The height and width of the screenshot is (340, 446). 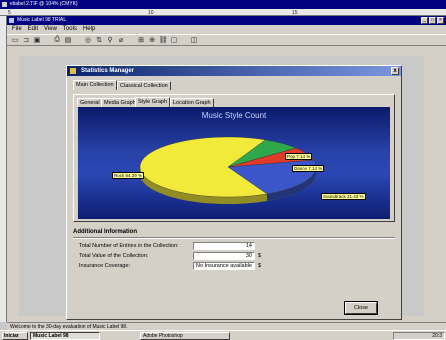 What do you see at coordinates (228, 170) in the screenshot?
I see `pie-chart-svg` at bounding box center [228, 170].